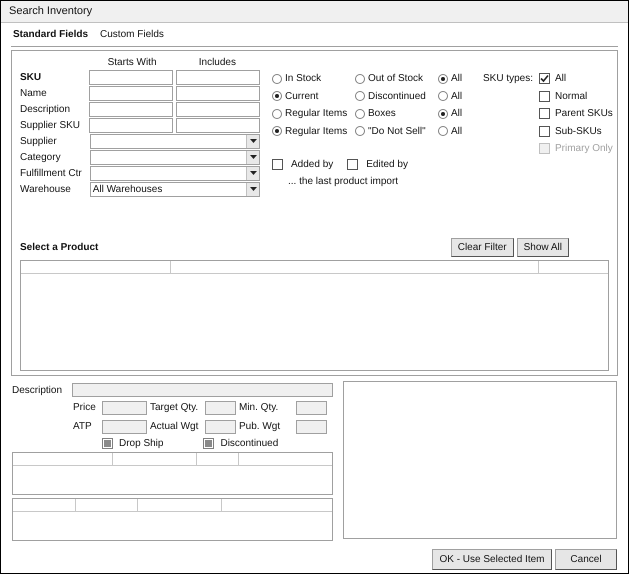 The width and height of the screenshot is (629, 574). Describe the element at coordinates (202, 390) in the screenshot. I see `description-field` at that location.